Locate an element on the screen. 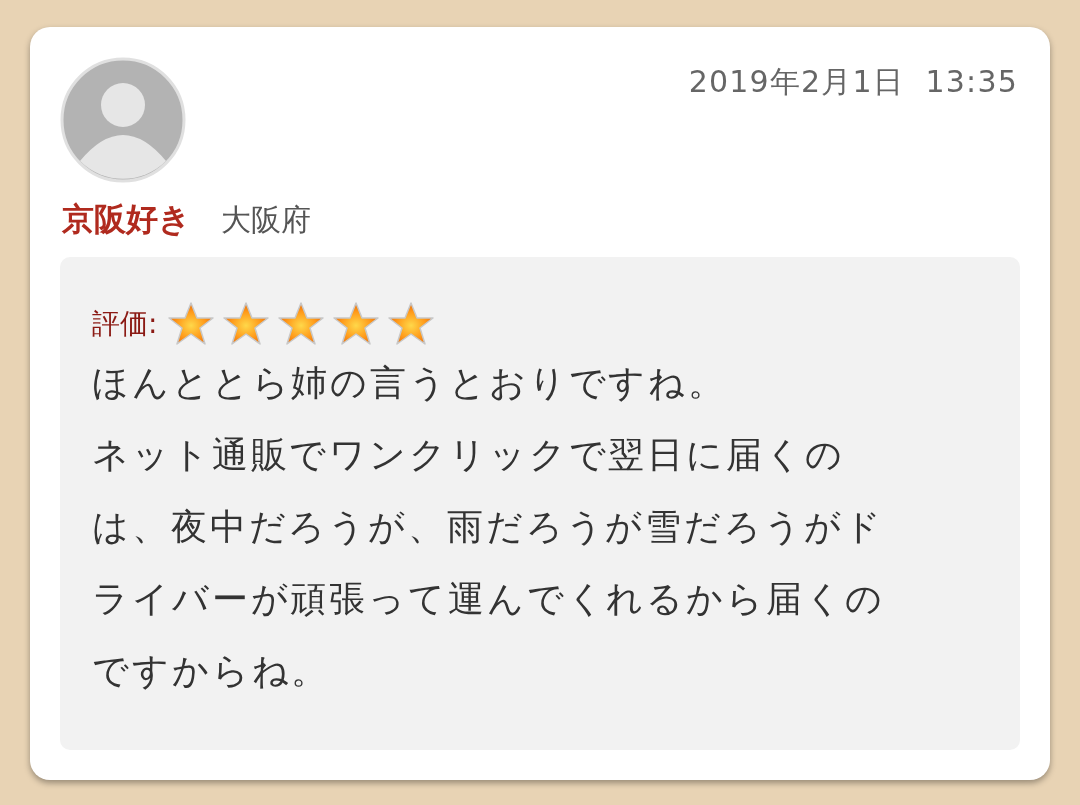 The height and width of the screenshot is (805, 1080). avatar-icon is located at coordinates (123, 120).